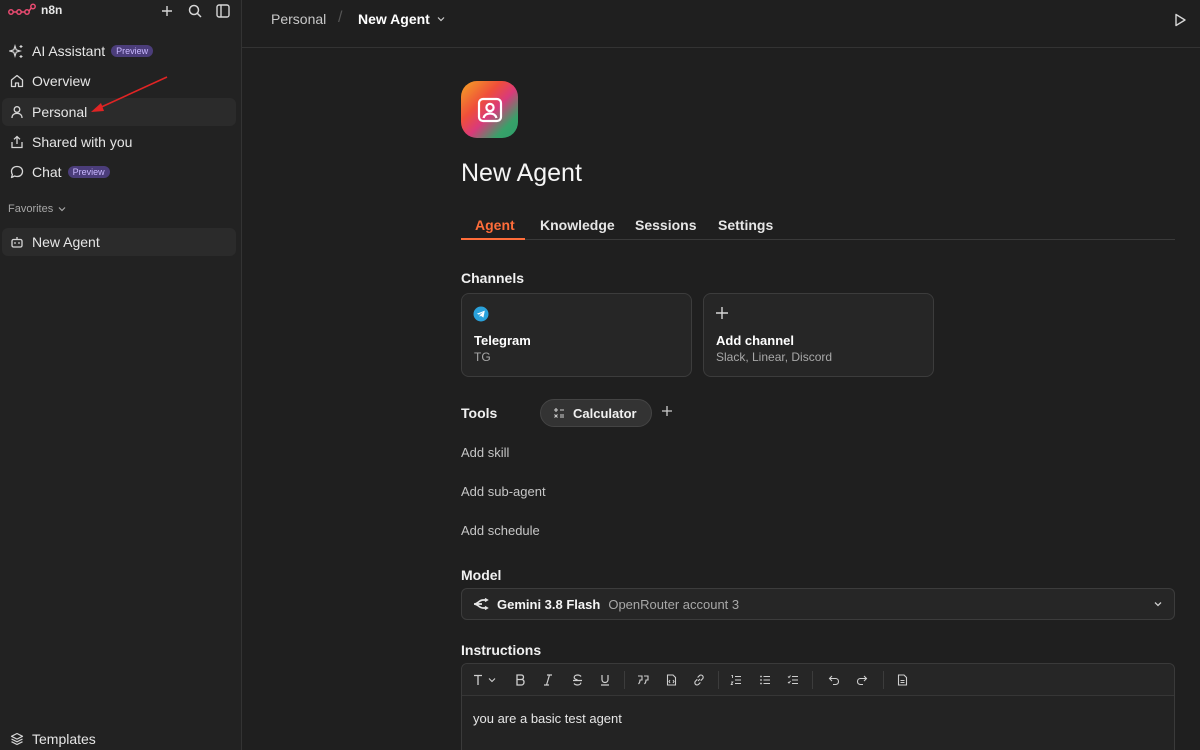 The height and width of the screenshot is (750, 1200). What do you see at coordinates (482, 357) in the screenshot?
I see `channel-subtitle: TG` at bounding box center [482, 357].